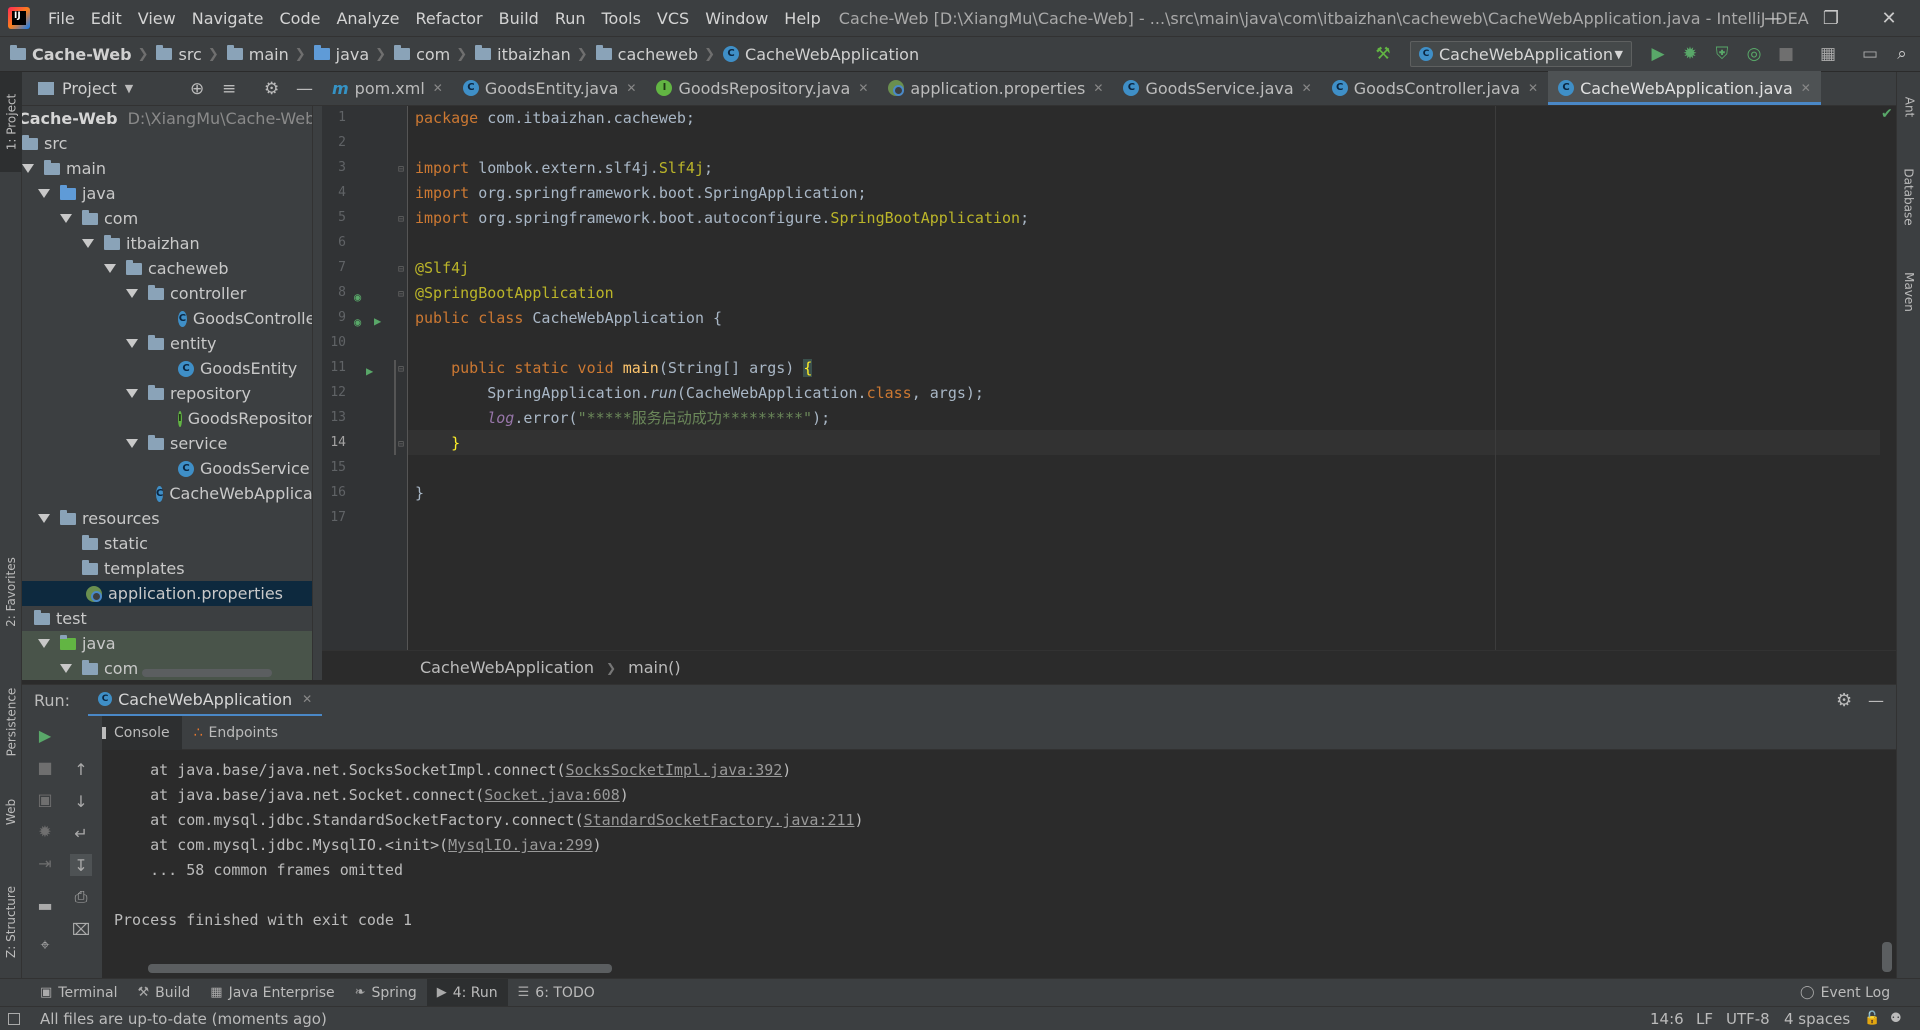  What do you see at coordinates (654, 667) in the screenshot?
I see `breadcrumb-editor-method: main()` at bounding box center [654, 667].